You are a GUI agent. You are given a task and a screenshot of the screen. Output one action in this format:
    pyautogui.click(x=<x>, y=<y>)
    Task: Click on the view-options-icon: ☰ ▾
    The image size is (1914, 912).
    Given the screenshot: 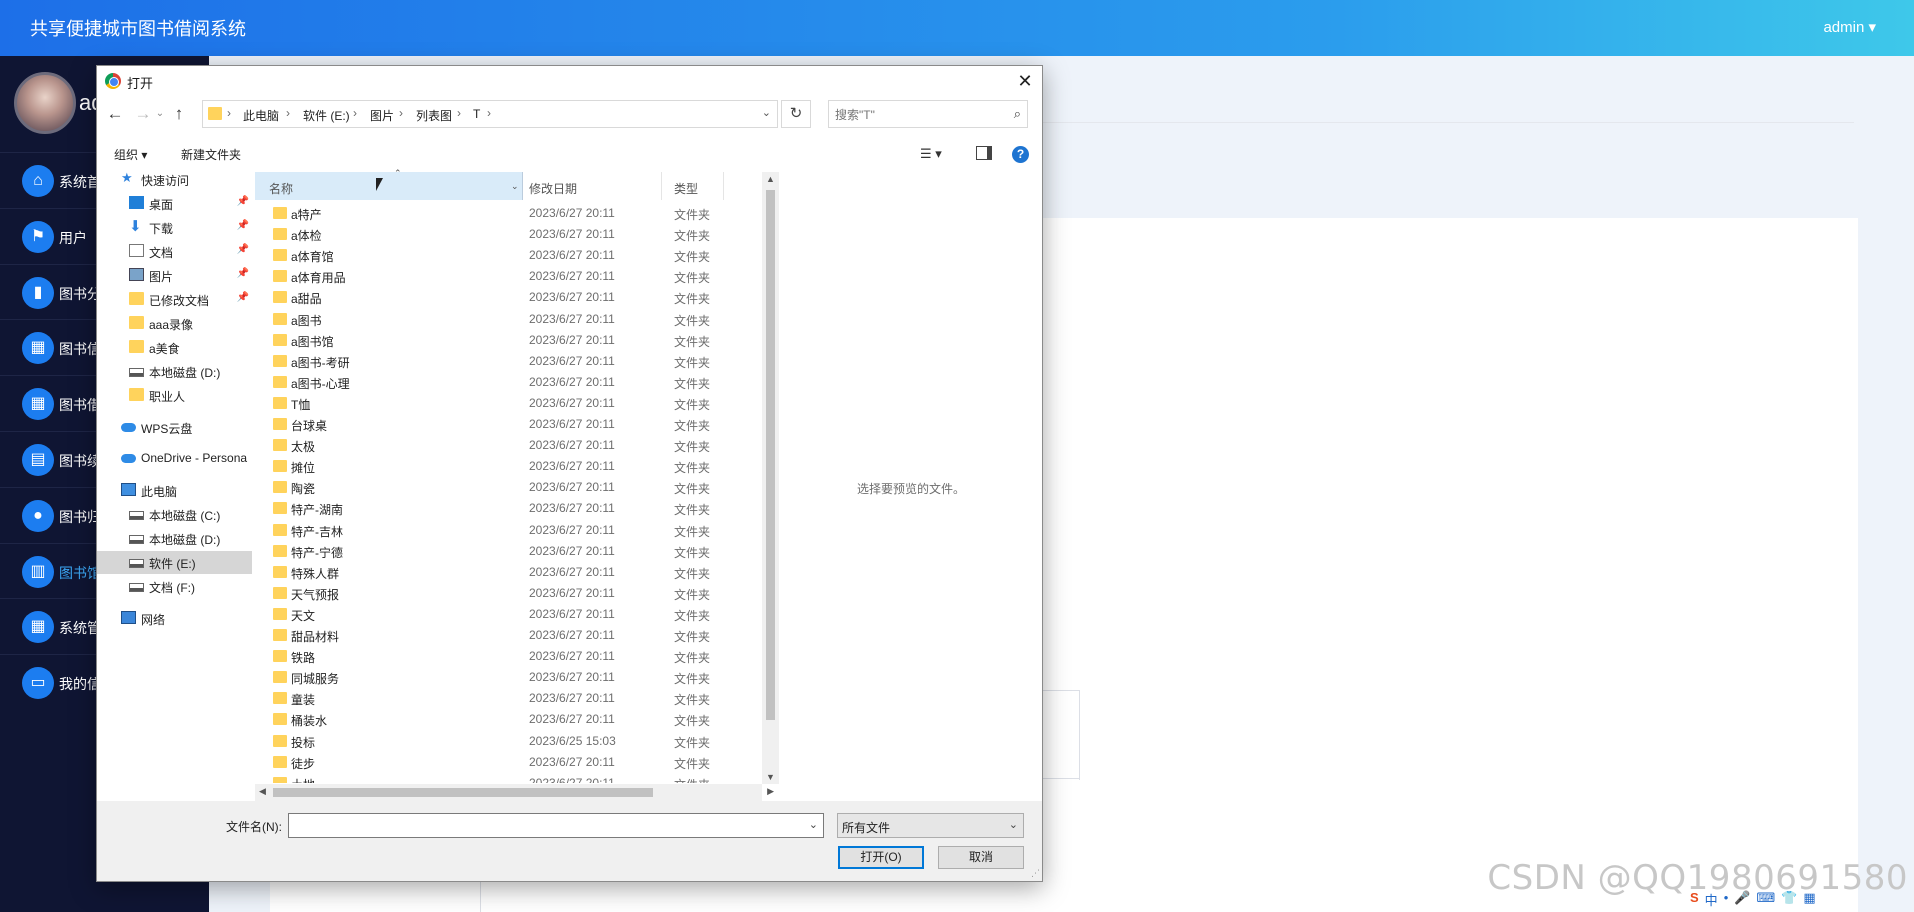 What is the action you would take?
    pyautogui.click(x=931, y=154)
    